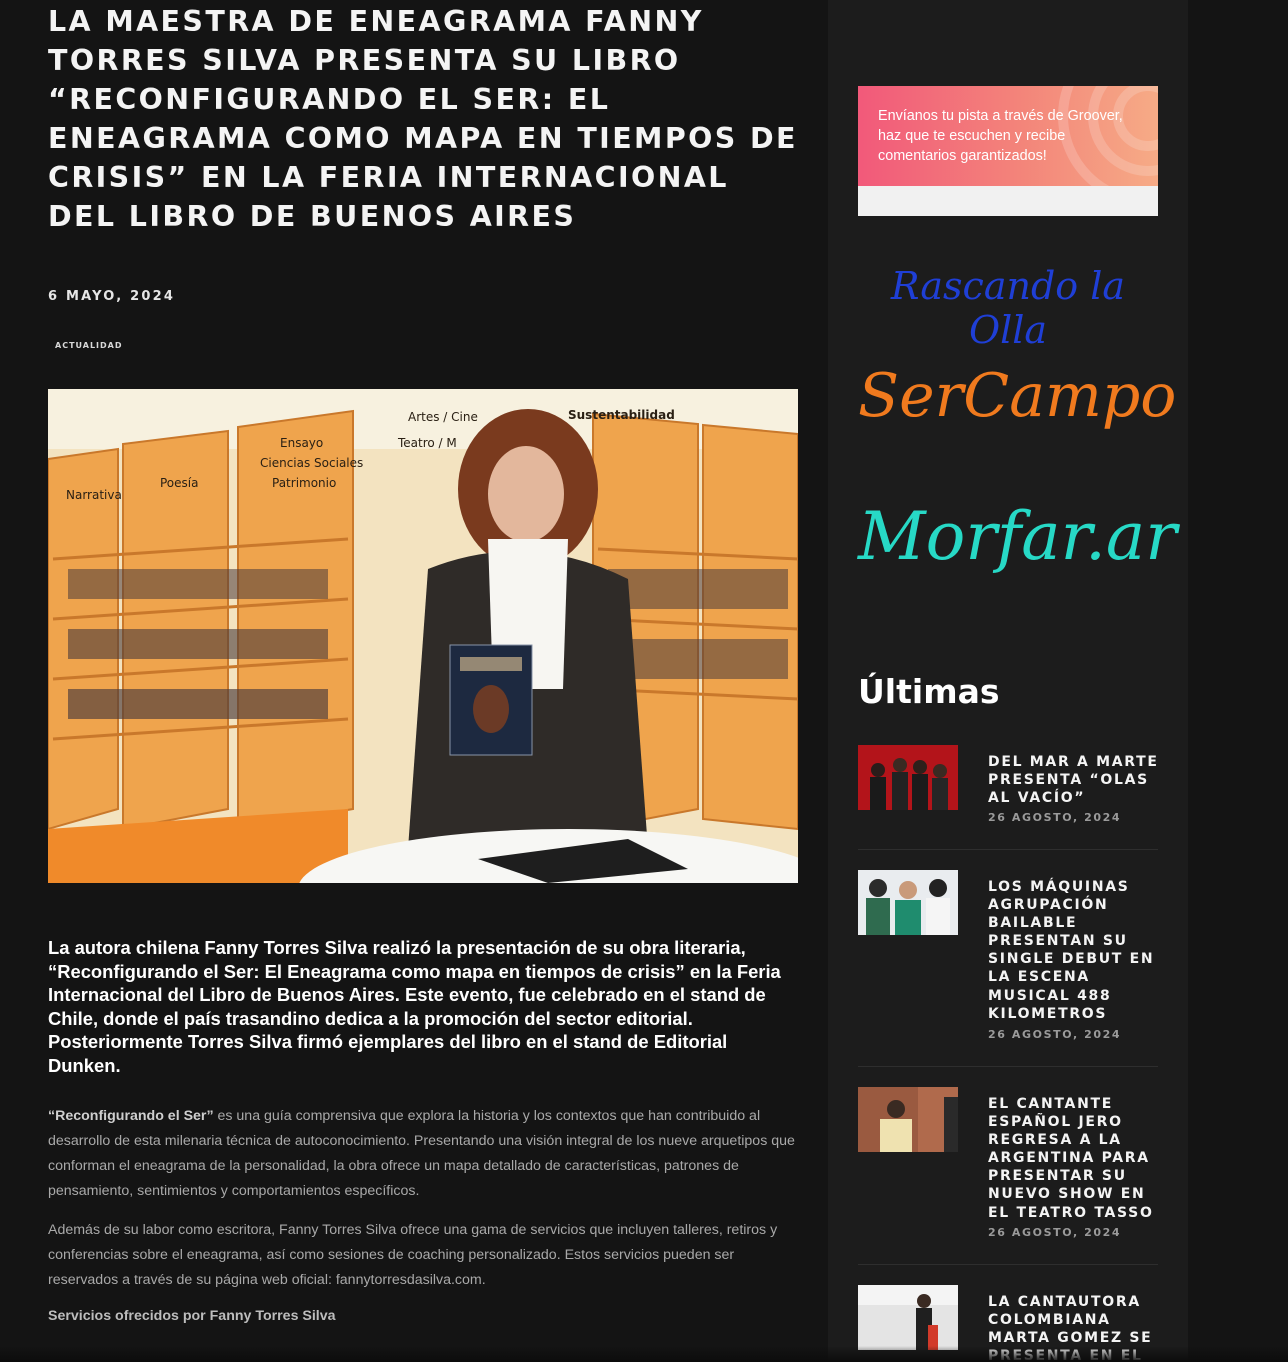 This screenshot has width=1288, height=1362. Describe the element at coordinates (1008, 308) in the screenshot. I see `rascando-la-olla-text: Rascando la Olla` at that location.